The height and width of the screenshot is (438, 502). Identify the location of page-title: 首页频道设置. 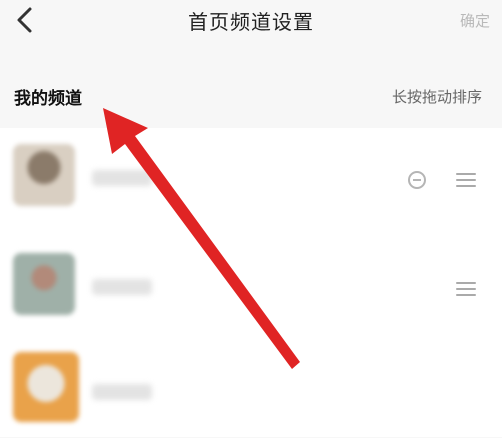
(251, 22).